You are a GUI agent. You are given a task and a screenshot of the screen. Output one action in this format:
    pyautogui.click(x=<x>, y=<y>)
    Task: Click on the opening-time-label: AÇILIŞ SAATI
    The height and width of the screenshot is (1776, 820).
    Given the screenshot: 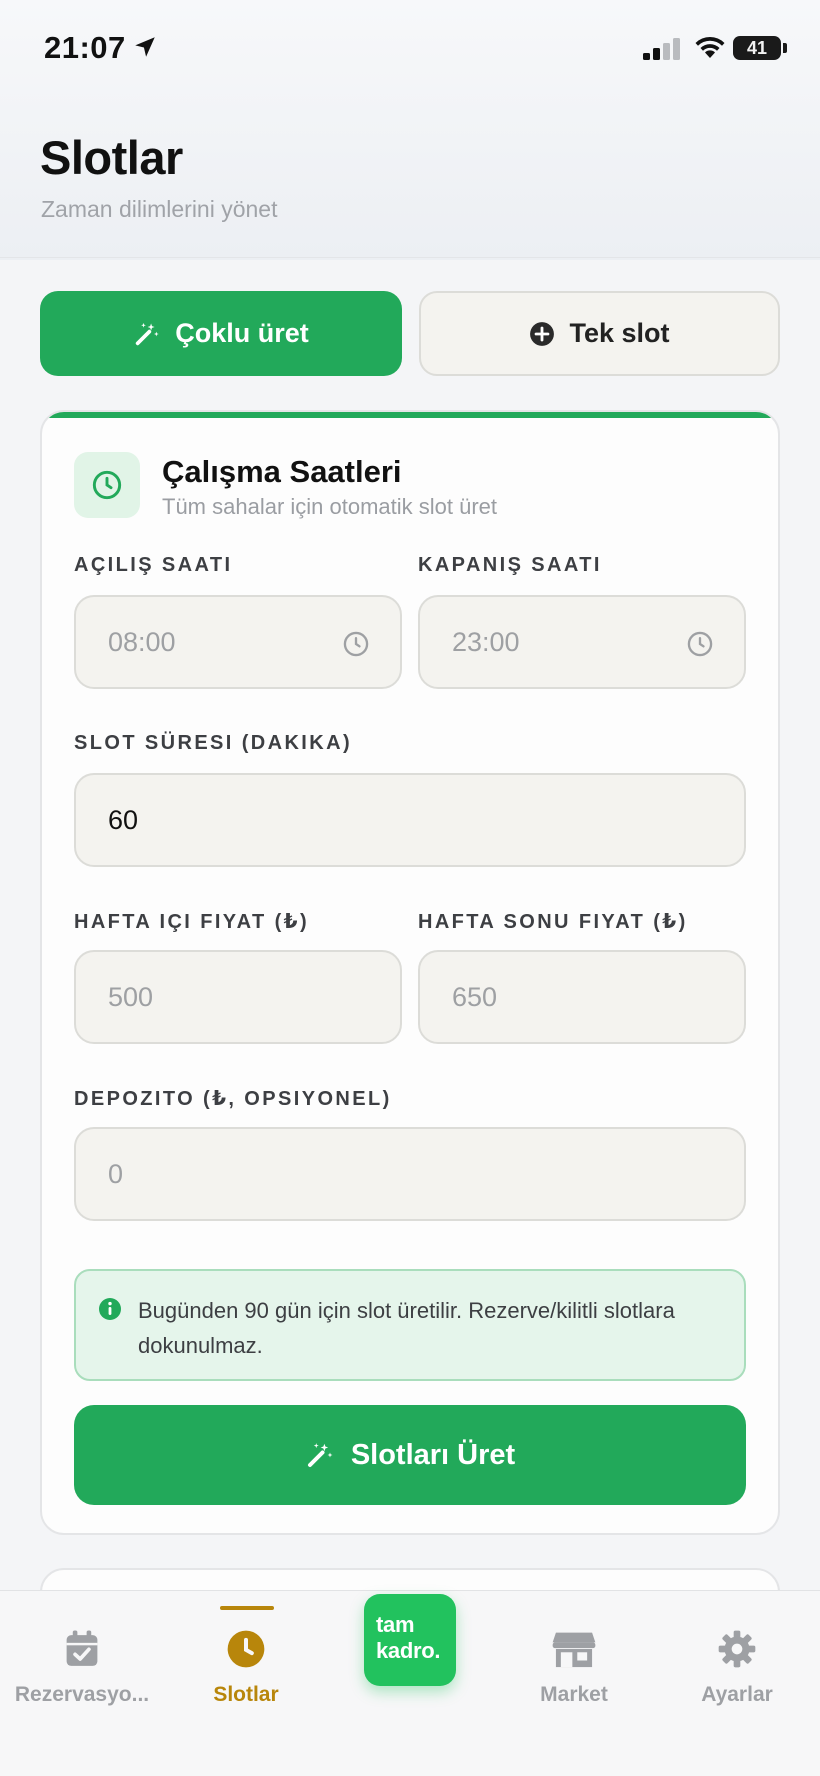 What is the action you would take?
    pyautogui.click(x=153, y=565)
    